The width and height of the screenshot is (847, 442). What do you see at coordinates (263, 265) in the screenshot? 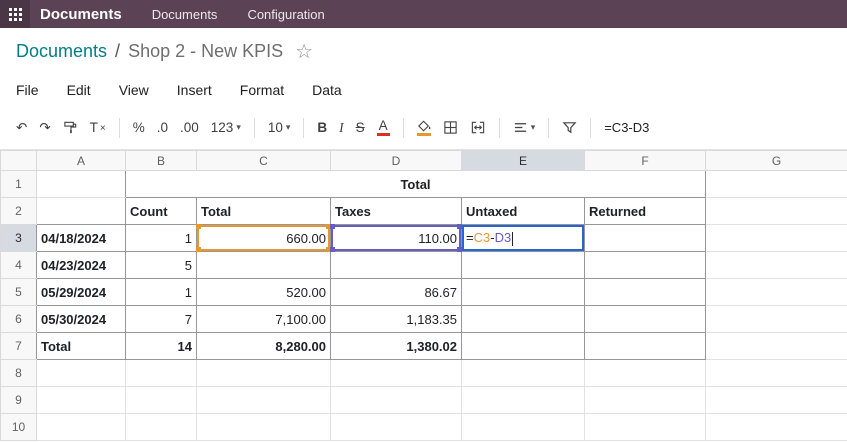
I see `cell-C4` at bounding box center [263, 265].